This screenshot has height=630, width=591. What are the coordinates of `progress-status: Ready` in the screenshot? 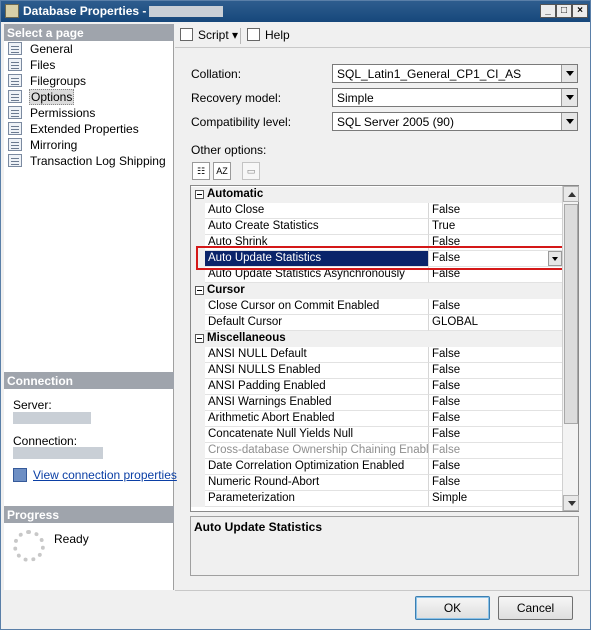 It's located at (71, 539).